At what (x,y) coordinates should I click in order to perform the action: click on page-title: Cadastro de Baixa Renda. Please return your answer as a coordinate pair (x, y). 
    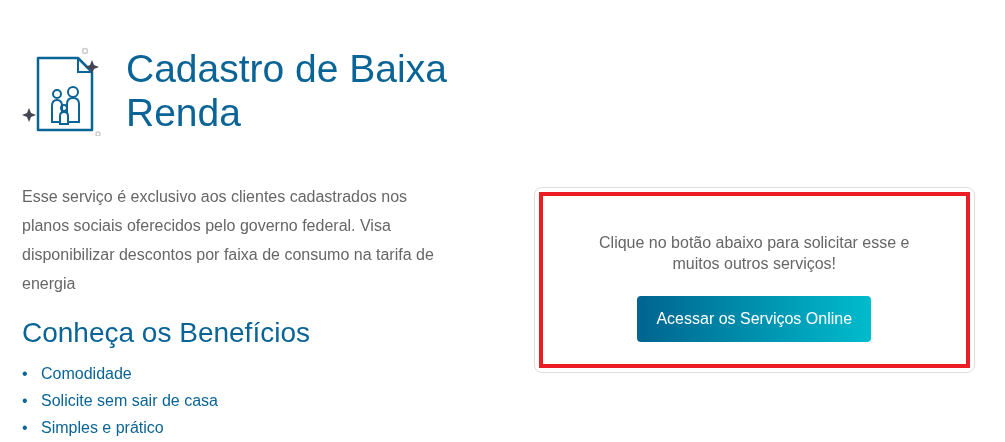
    Looking at the image, I should click on (287, 91).